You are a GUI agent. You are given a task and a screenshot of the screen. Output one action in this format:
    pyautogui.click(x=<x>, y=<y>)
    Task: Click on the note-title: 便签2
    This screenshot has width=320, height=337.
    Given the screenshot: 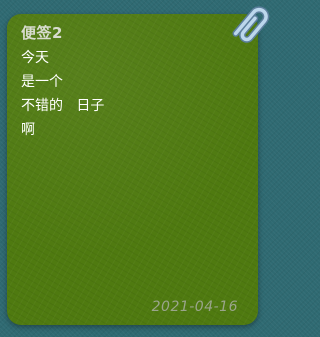 What is the action you would take?
    pyautogui.click(x=42, y=33)
    